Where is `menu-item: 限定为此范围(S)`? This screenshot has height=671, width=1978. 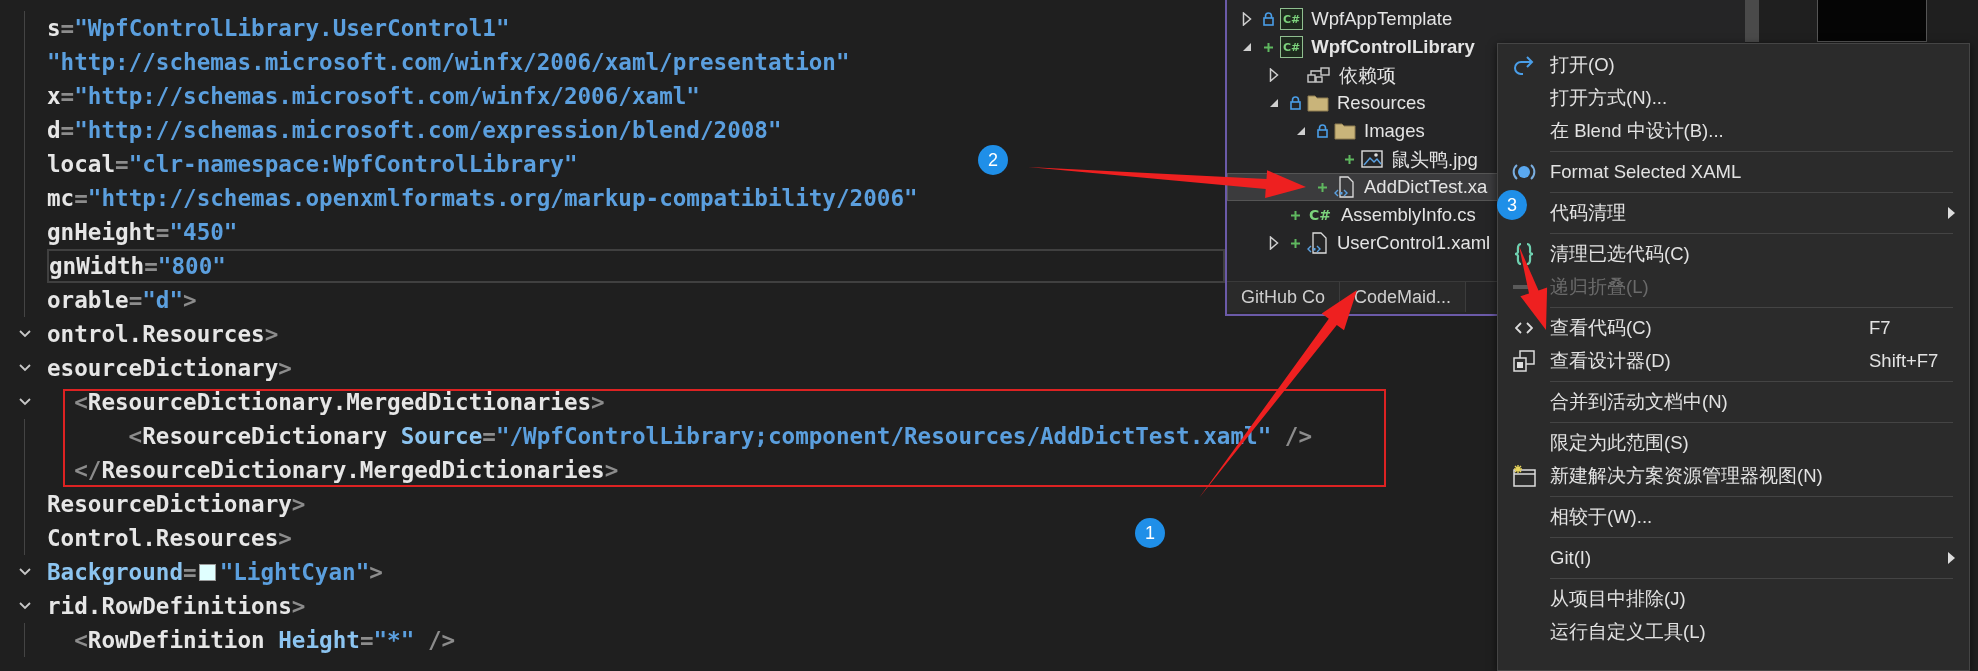
menu-item: 限定为此范围(S) is located at coordinates (1759, 442).